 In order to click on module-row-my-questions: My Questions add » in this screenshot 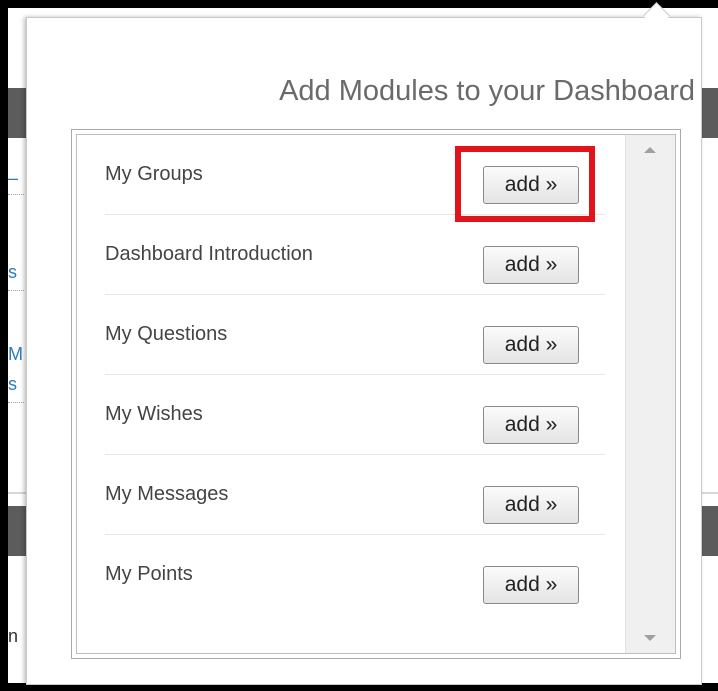, I will do `click(355, 335)`.